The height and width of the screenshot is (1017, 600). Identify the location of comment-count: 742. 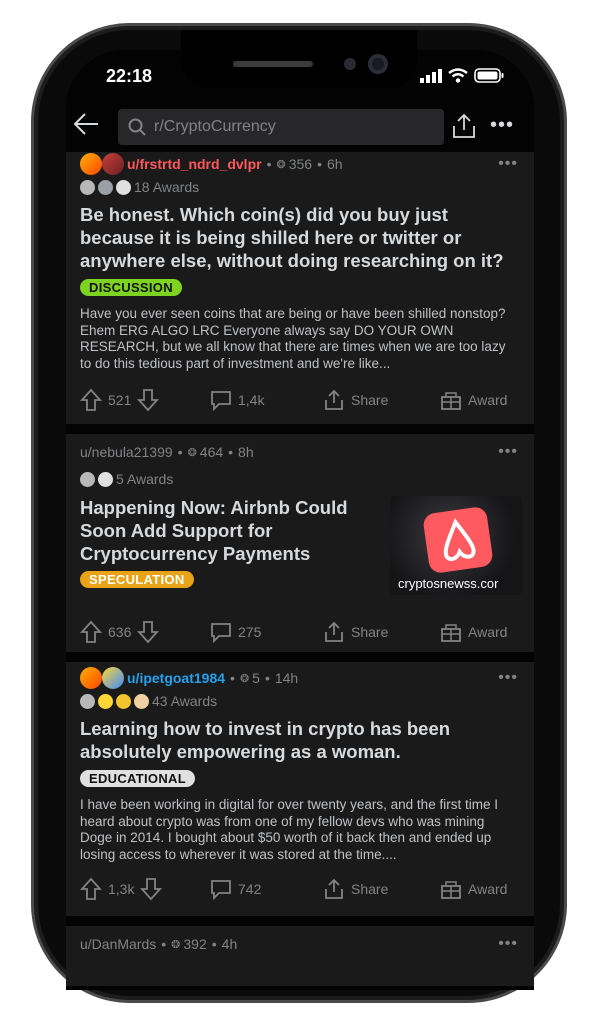
(249, 889).